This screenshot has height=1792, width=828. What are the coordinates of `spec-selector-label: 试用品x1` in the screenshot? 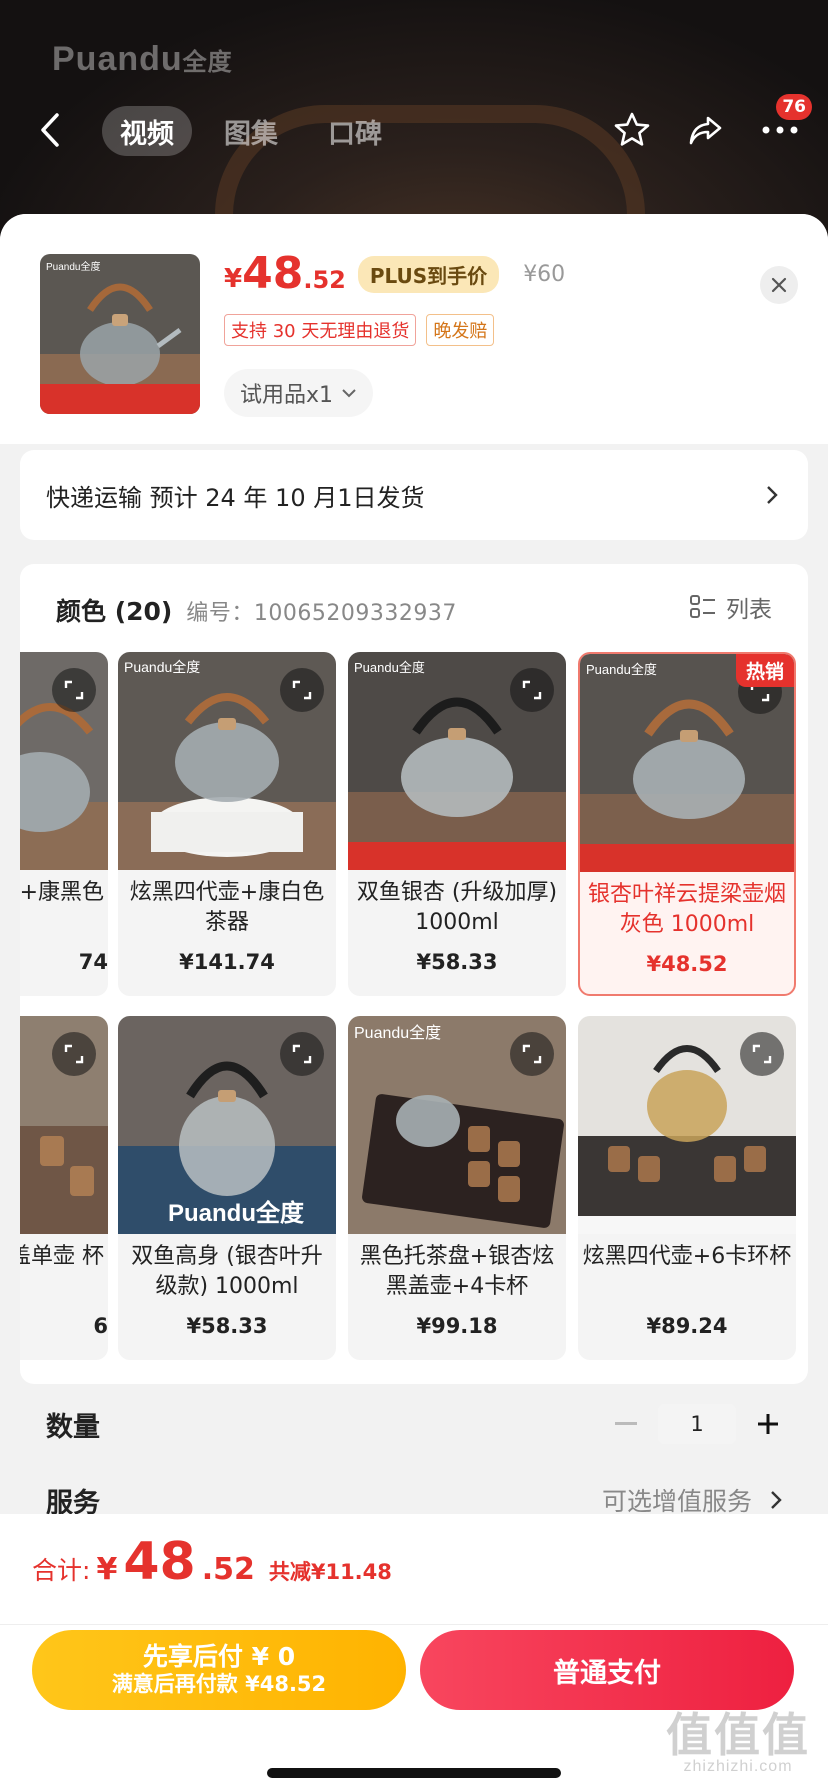 It's located at (287, 395).